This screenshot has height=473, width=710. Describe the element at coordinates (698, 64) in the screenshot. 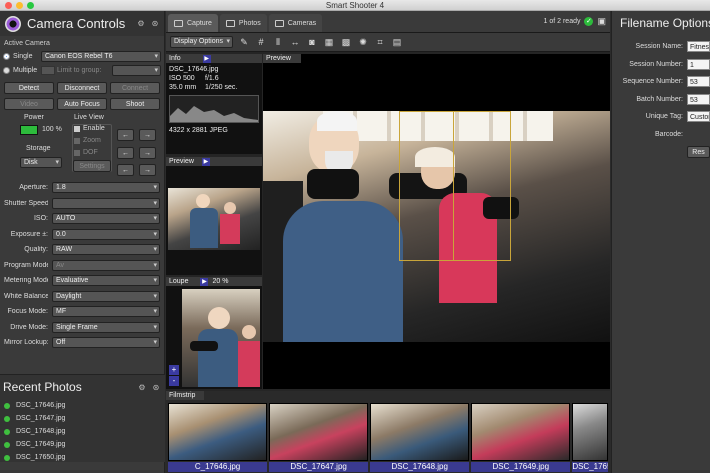

I see `session-number-input: 1` at that location.